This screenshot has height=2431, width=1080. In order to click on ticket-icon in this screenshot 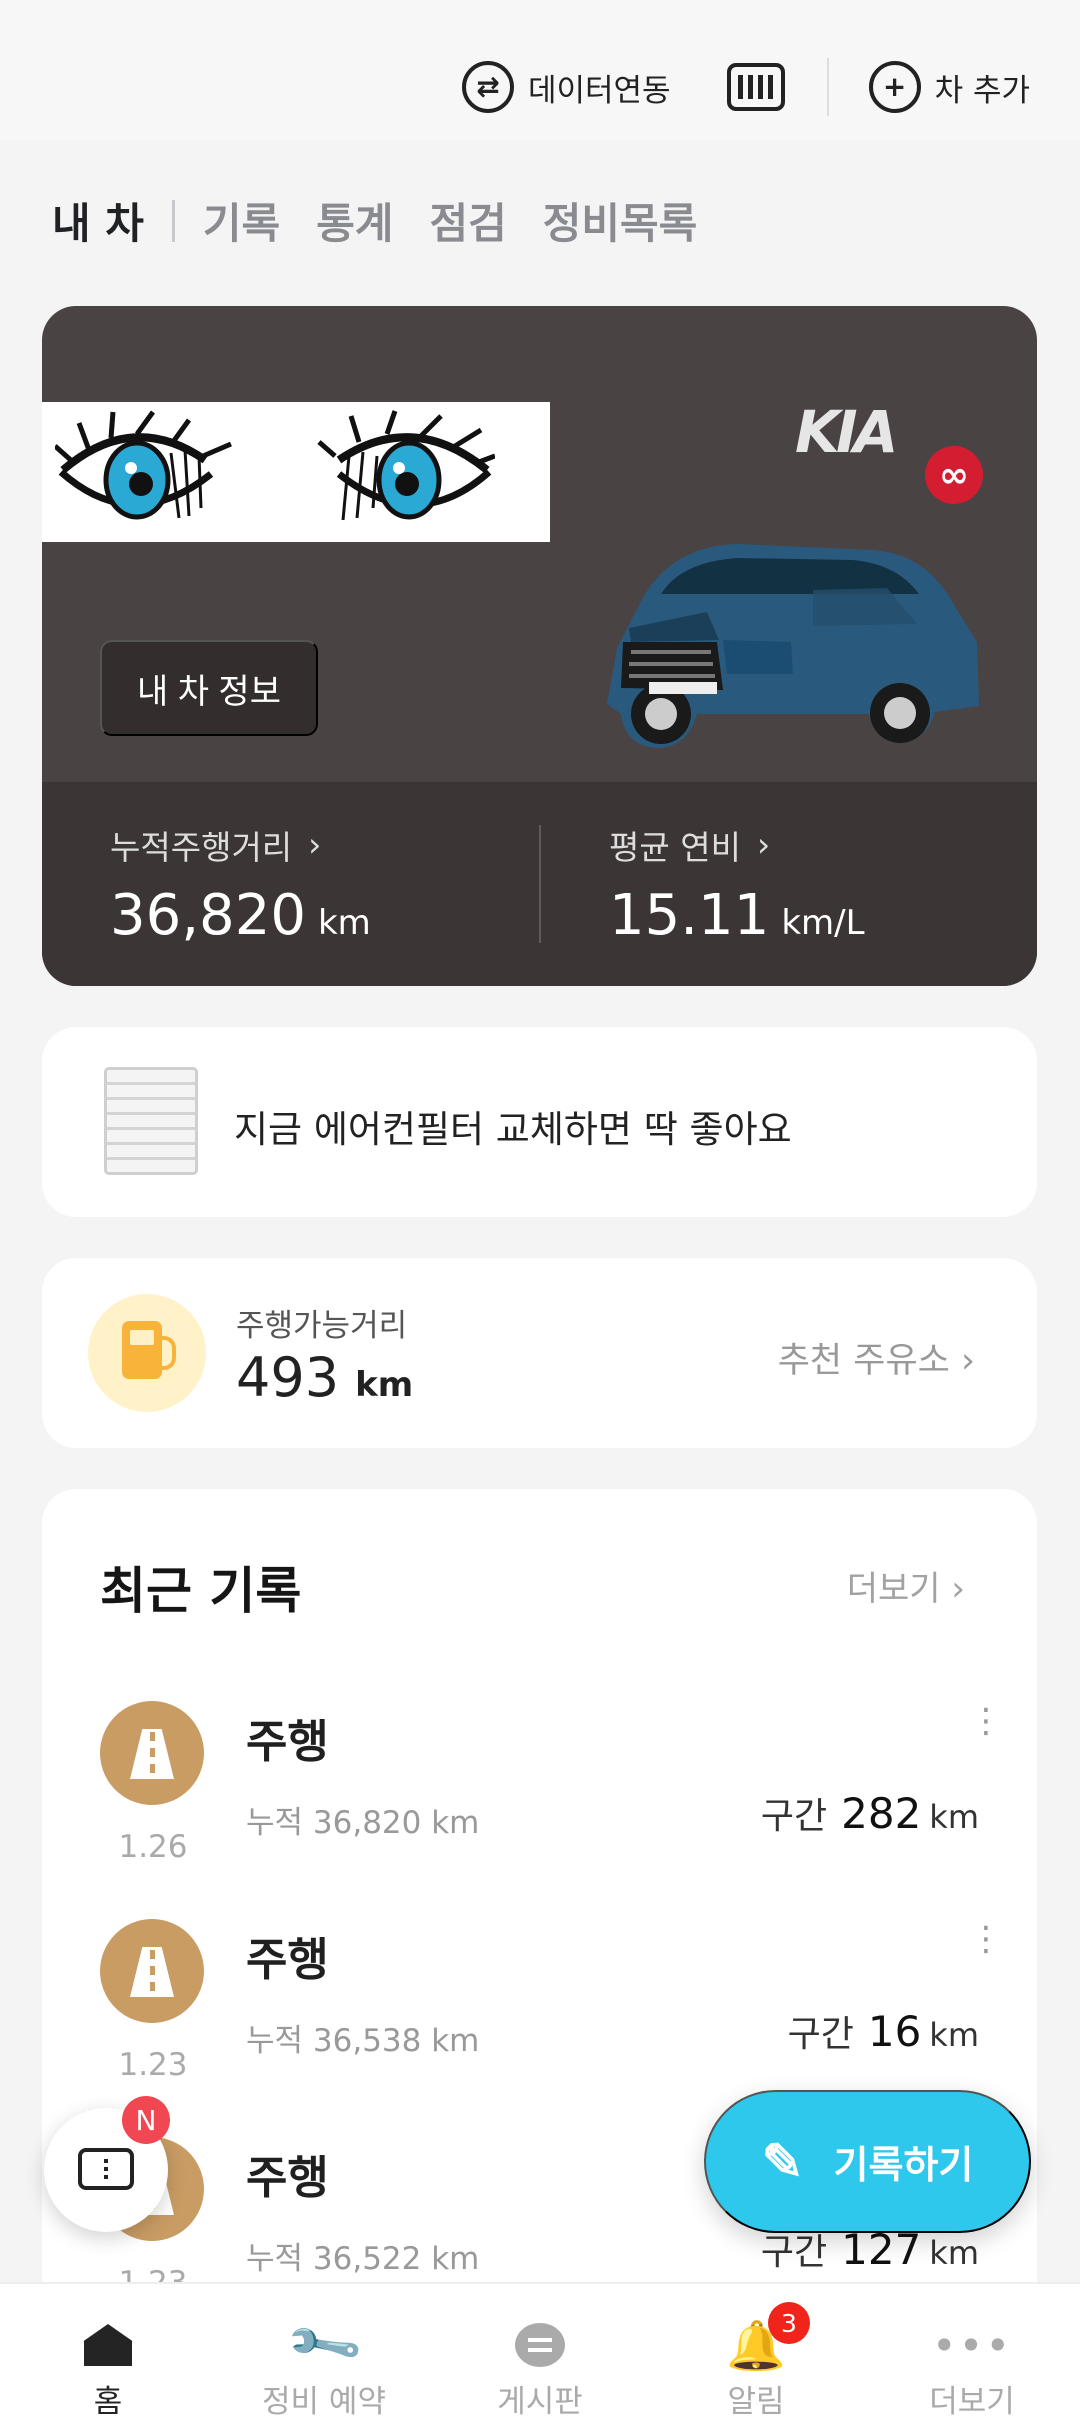, I will do `click(106, 2169)`.